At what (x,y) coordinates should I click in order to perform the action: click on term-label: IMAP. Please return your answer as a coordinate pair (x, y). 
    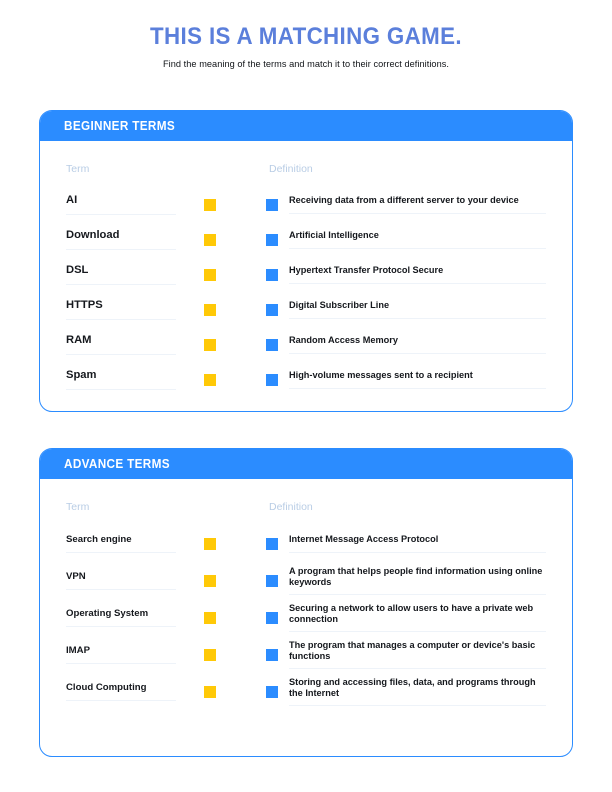
    Looking at the image, I should click on (121, 655).